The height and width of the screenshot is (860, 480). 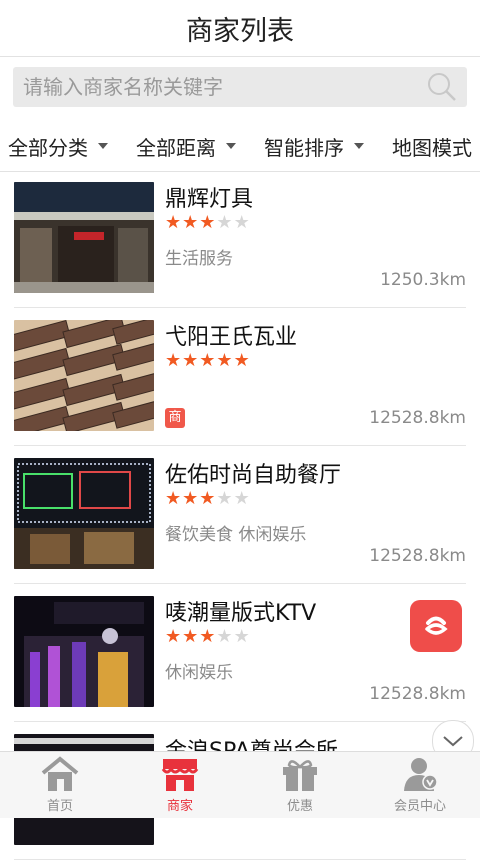 I want to click on search-bar, so click(x=240, y=84).